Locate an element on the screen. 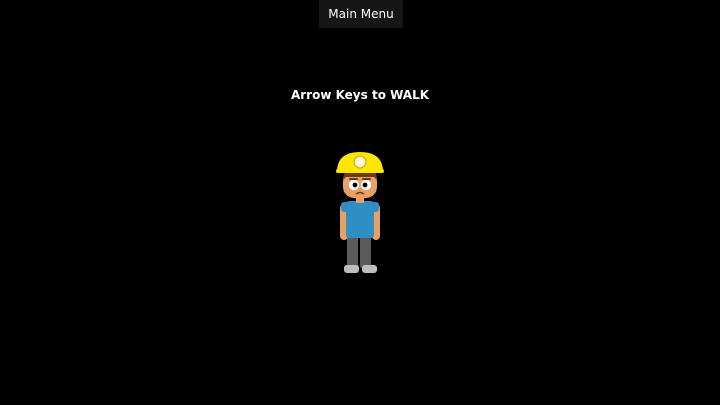 The height and width of the screenshot is (405, 720). main-menu-button: Main Menu is located at coordinates (361, 14).